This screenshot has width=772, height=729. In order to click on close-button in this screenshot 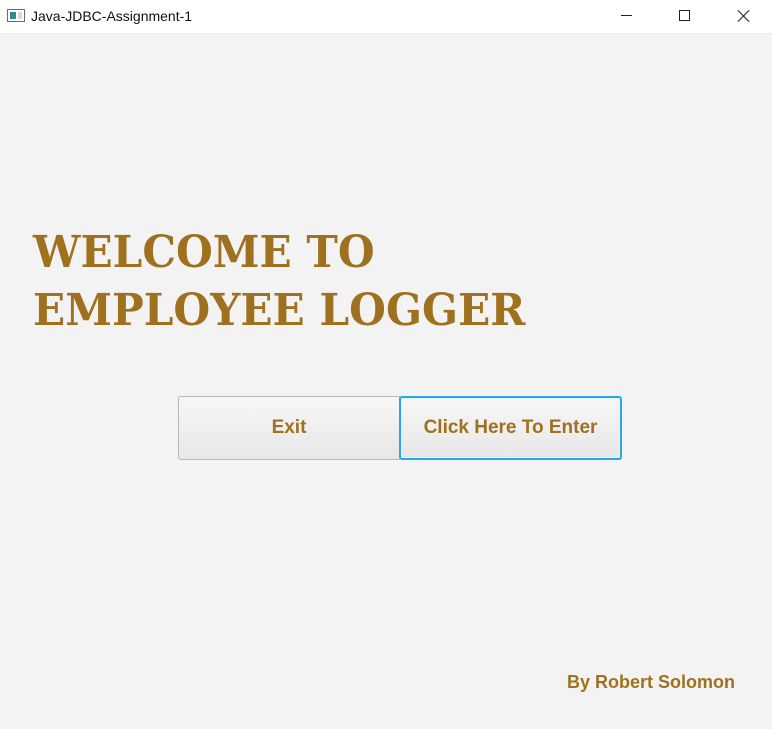, I will do `click(743, 17)`.